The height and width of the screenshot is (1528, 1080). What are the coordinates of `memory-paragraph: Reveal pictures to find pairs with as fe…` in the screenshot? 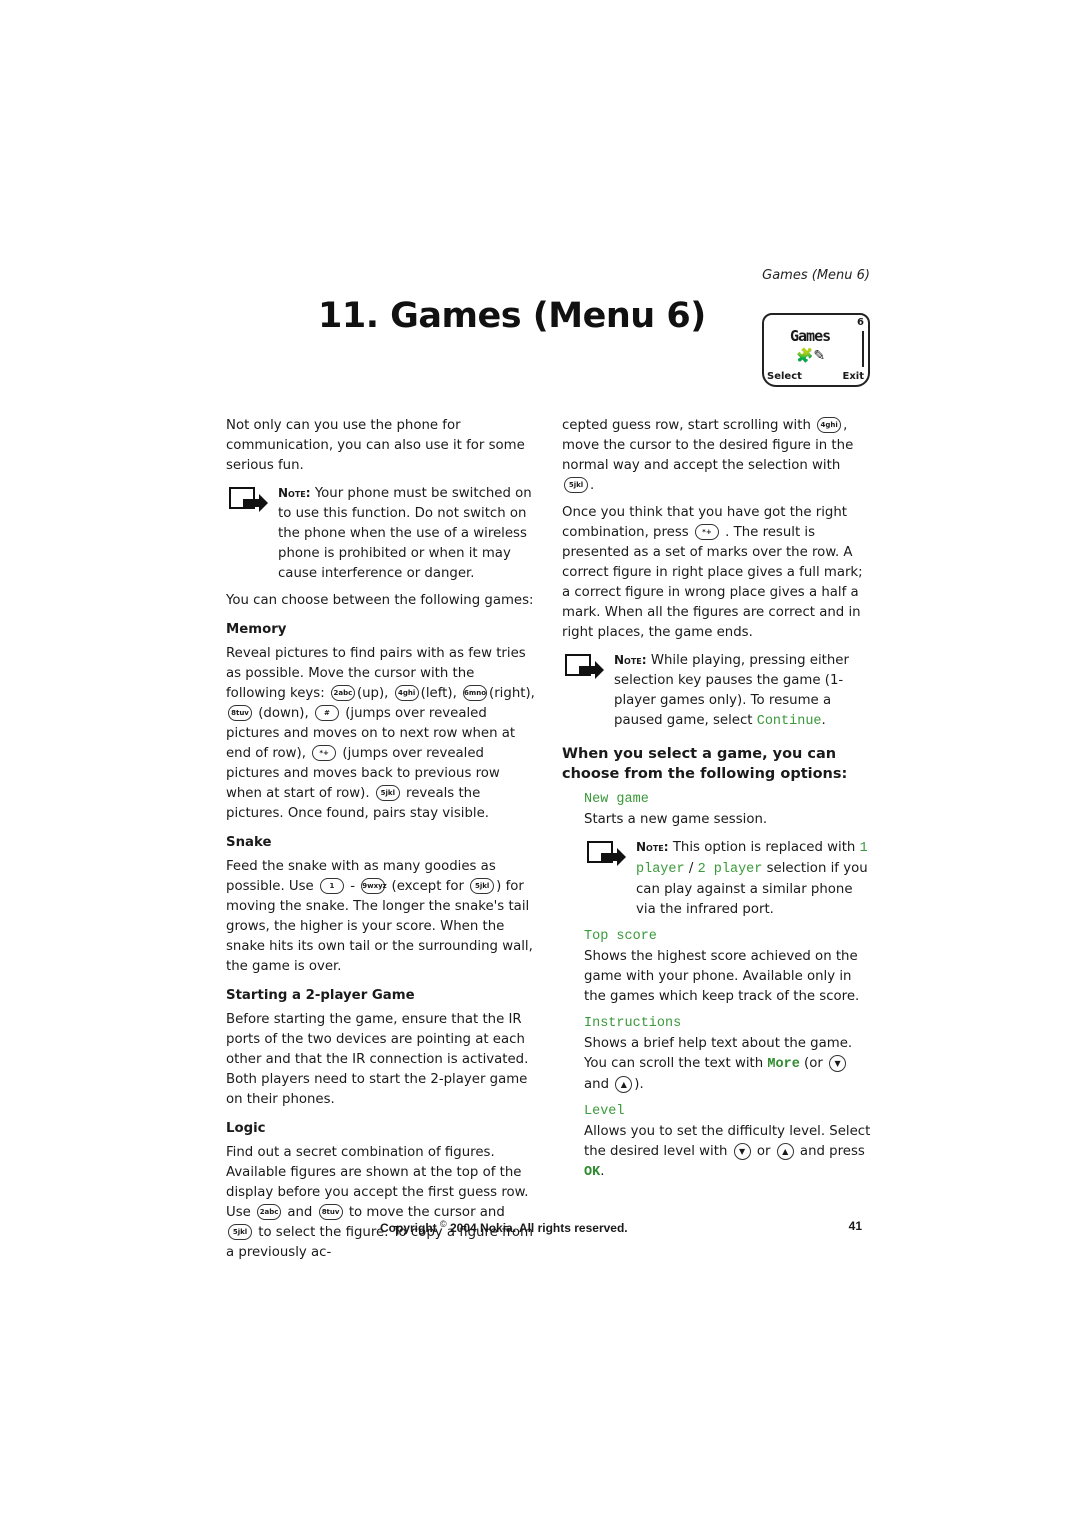 It's located at (381, 734).